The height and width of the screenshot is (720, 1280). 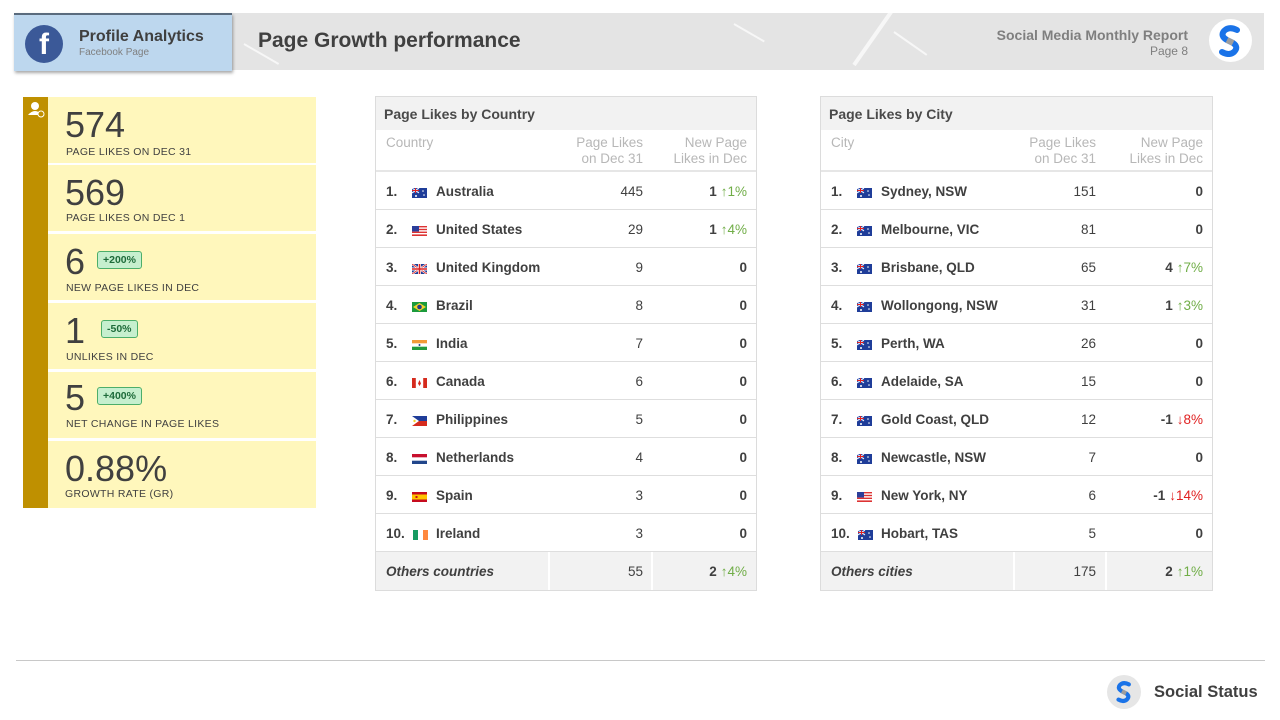 What do you see at coordinates (465, 191) in the screenshot?
I see `row-name: Australia` at bounding box center [465, 191].